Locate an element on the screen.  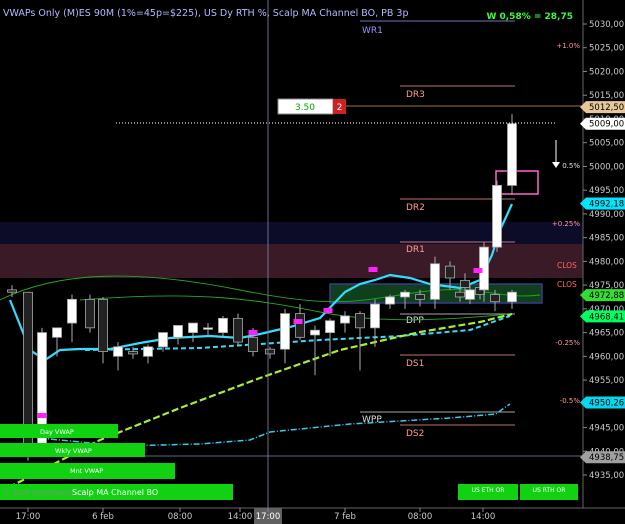
price-tick-label: 4960,00 is located at coordinates (606, 357).